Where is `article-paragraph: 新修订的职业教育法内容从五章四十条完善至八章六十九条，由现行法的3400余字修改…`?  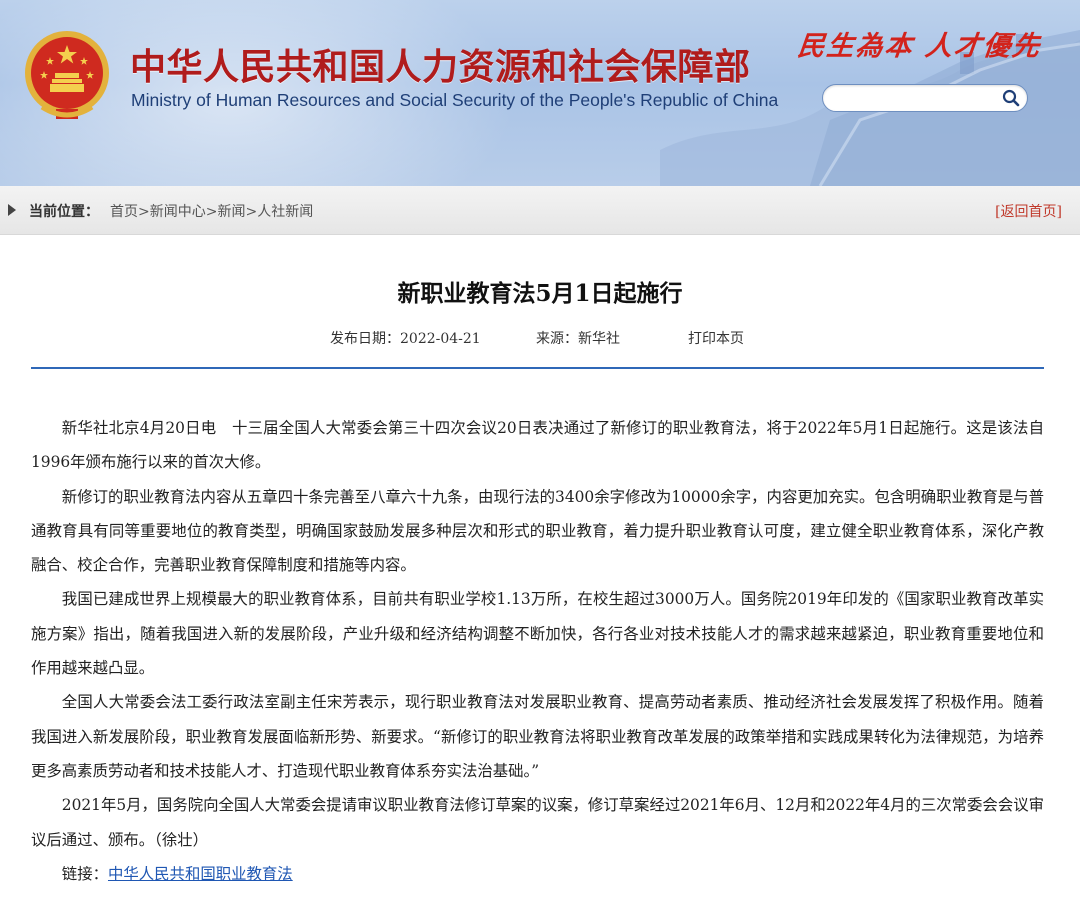
article-paragraph: 新修订的职业教育法内容从五章四十条完善至八章六十九条，由现行法的3400余字修改… is located at coordinates (537, 531).